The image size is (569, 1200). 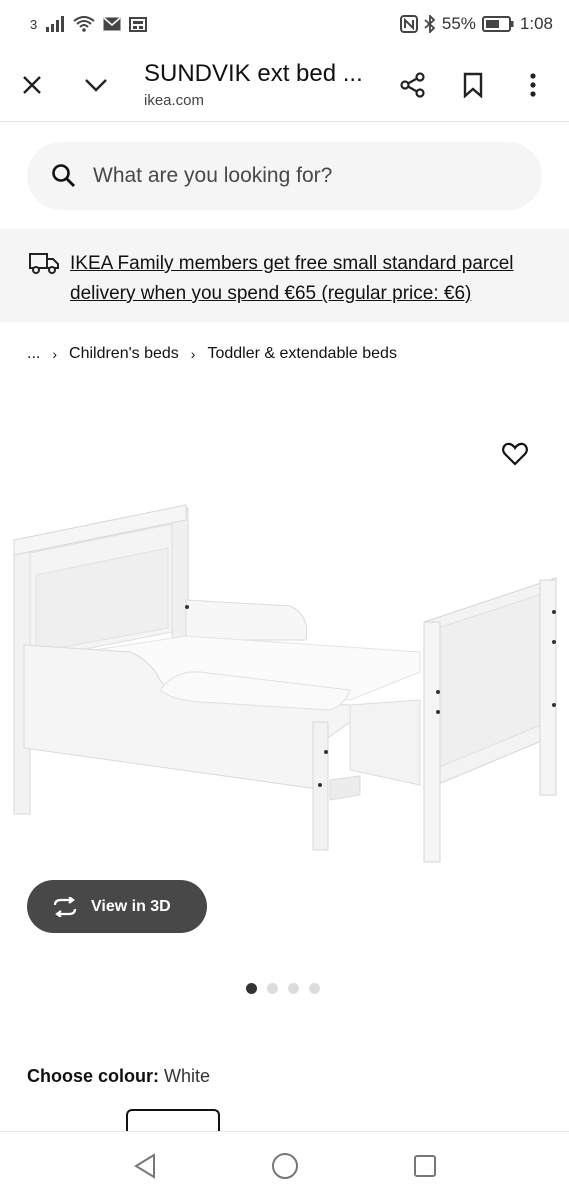 I want to click on status-right: 55% 1:08, so click(x=476, y=24).